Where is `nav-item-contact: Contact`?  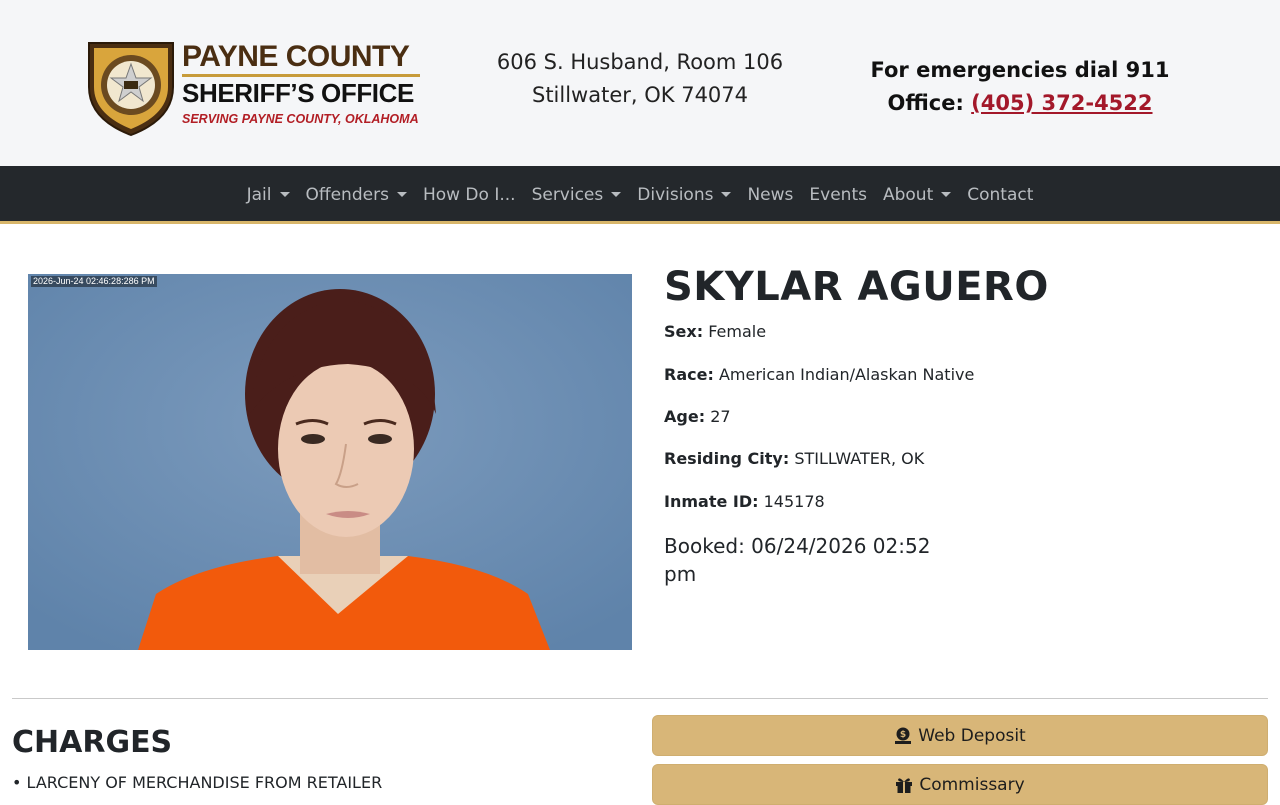
nav-item-contact: Contact is located at coordinates (1000, 195).